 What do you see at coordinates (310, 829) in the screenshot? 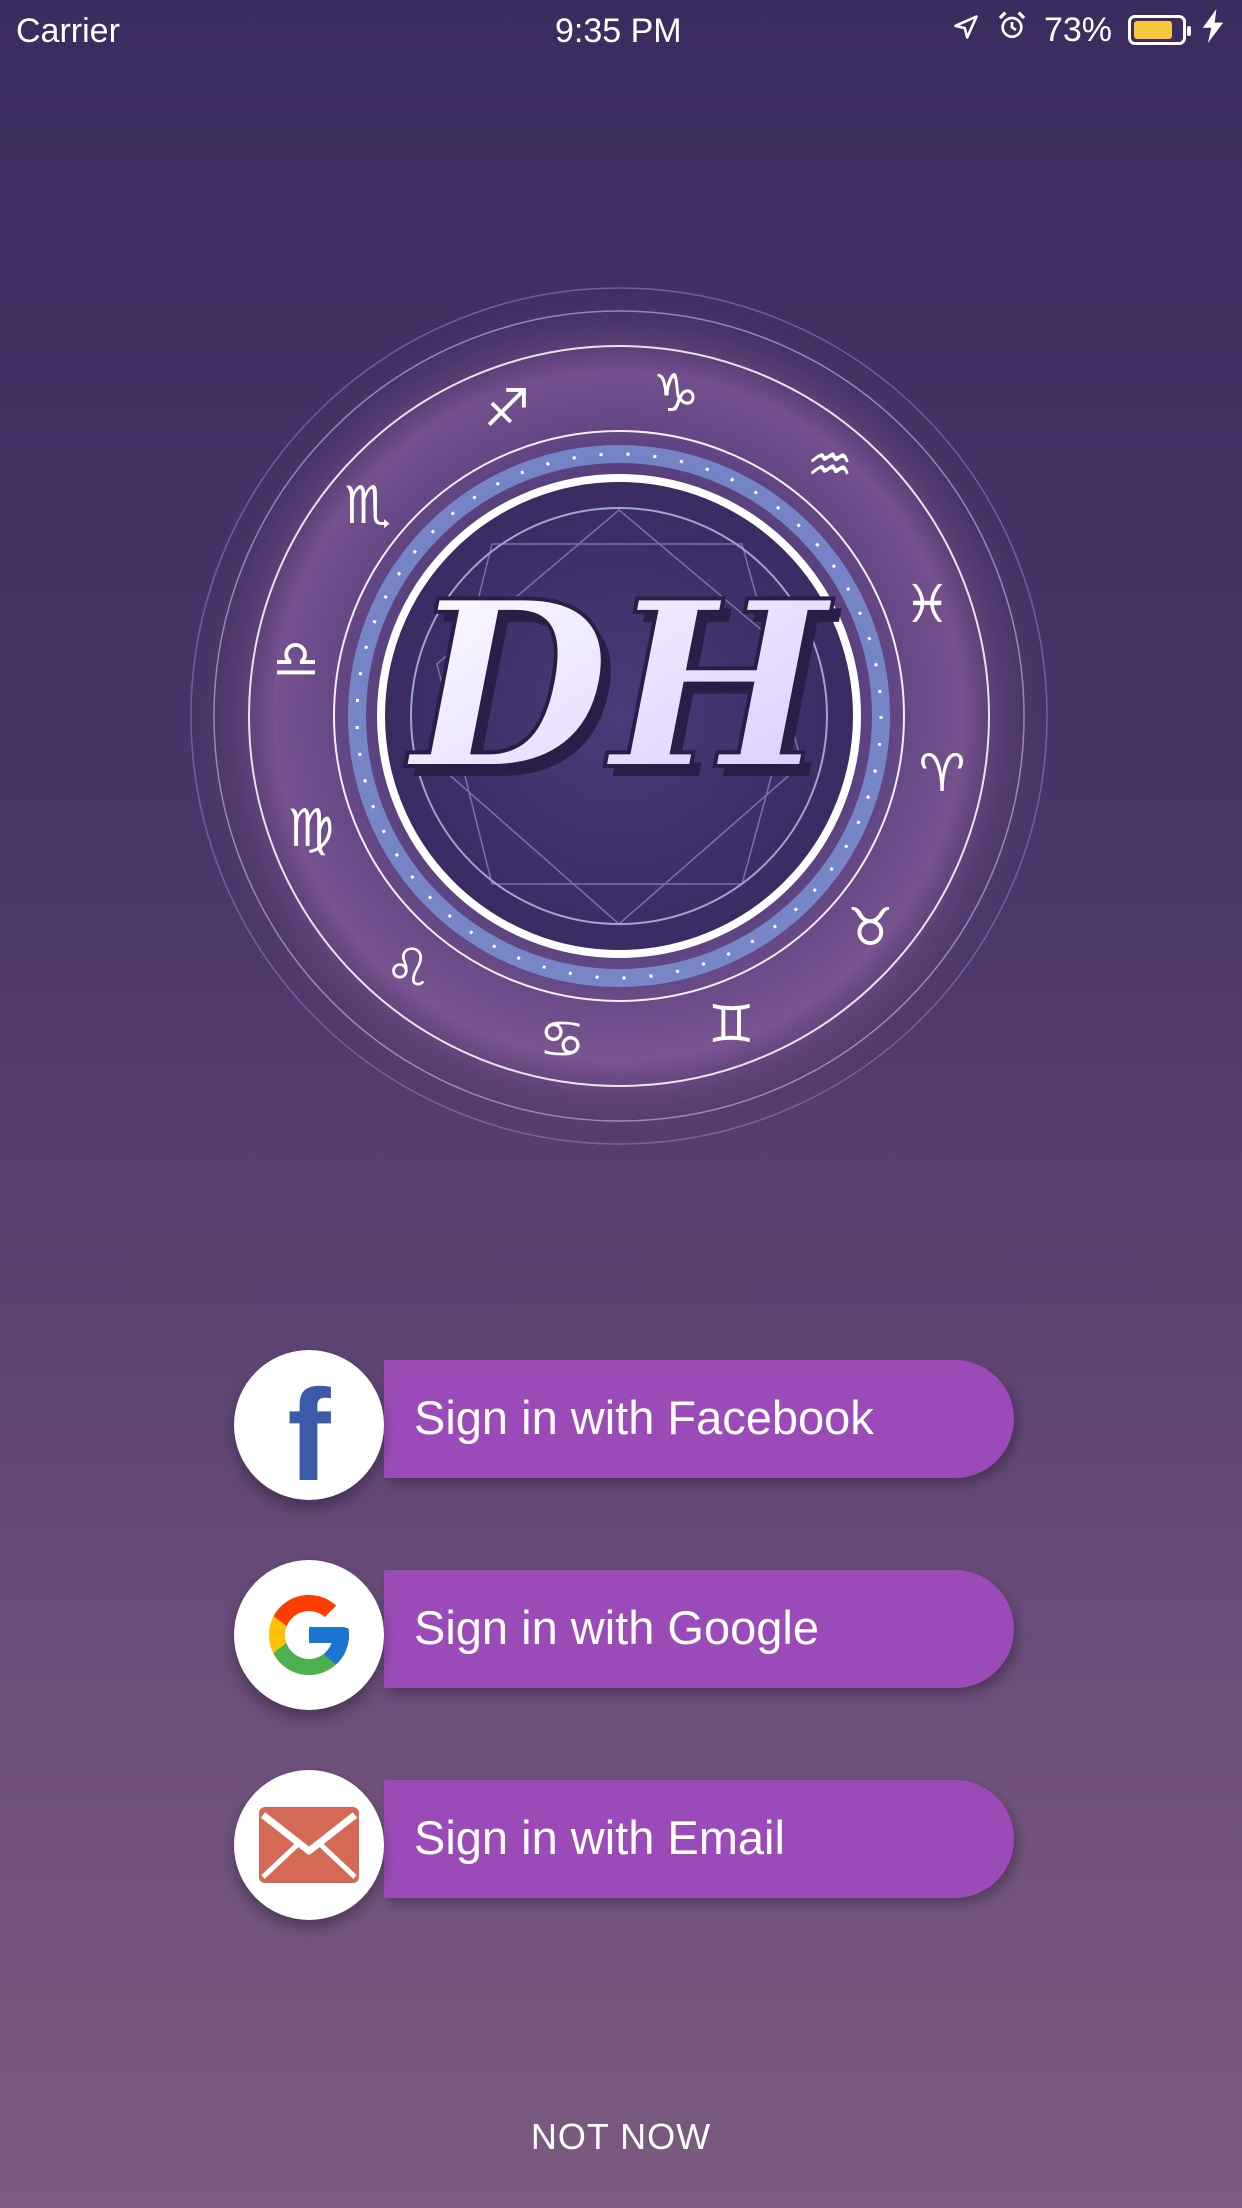
I see `zodiac-symbol: ♍` at bounding box center [310, 829].